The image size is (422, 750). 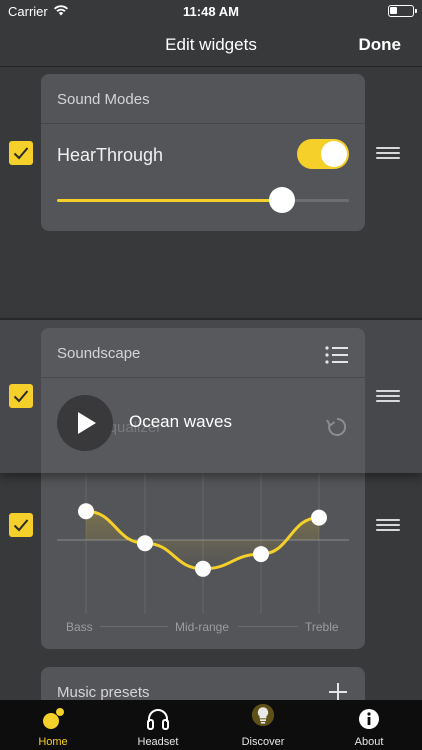 What do you see at coordinates (337, 355) in the screenshot?
I see `list-icon` at bounding box center [337, 355].